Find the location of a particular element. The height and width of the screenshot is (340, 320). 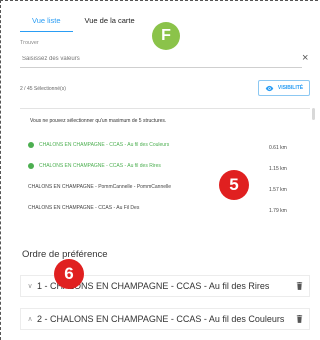

selected-count: 2 / 45 Sélectionné(s) is located at coordinates (43, 89).